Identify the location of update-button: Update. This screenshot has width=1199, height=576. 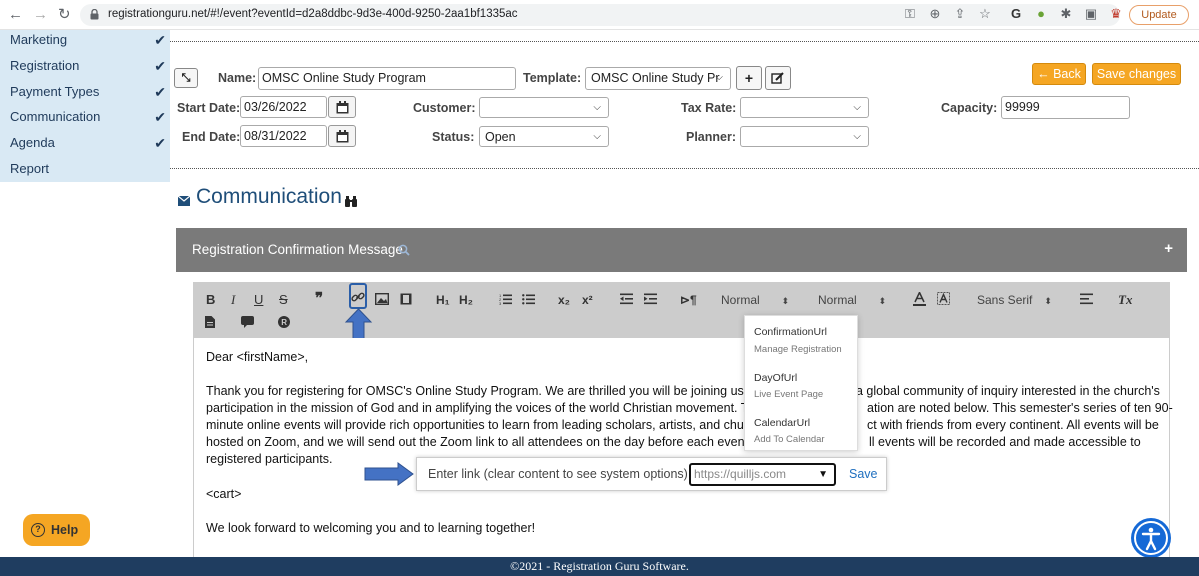
(1159, 15).